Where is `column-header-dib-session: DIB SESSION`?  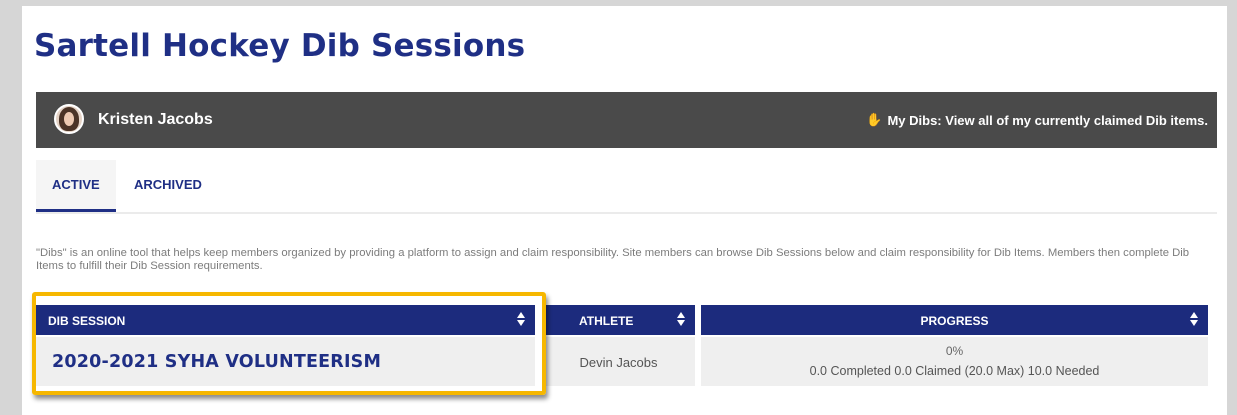
column-header-dib-session: DIB SESSION is located at coordinates (285, 320).